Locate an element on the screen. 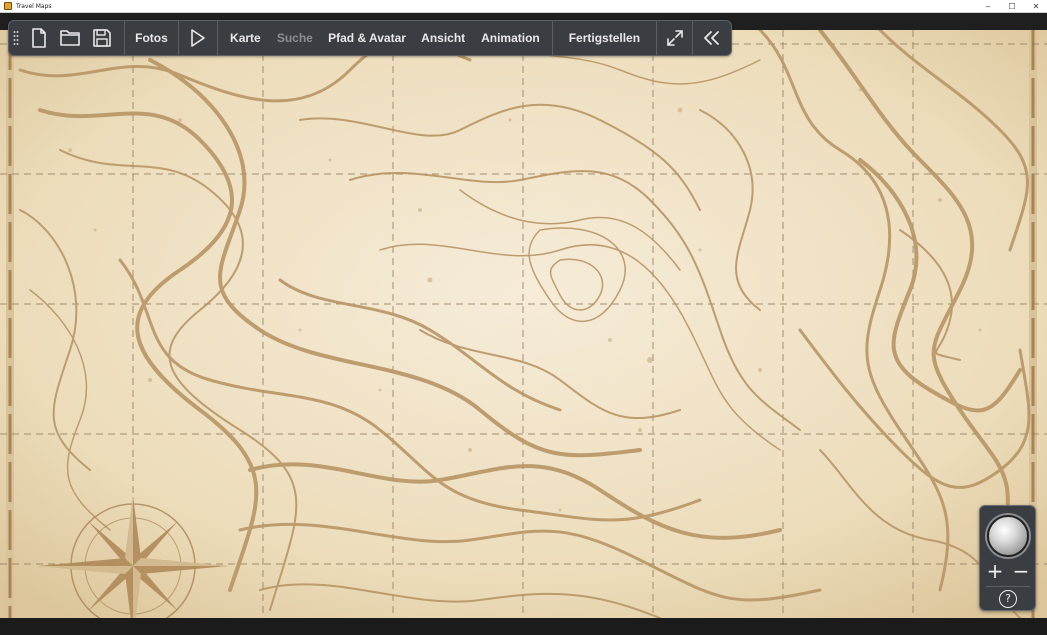  suche-menu: Suche is located at coordinates (295, 38).